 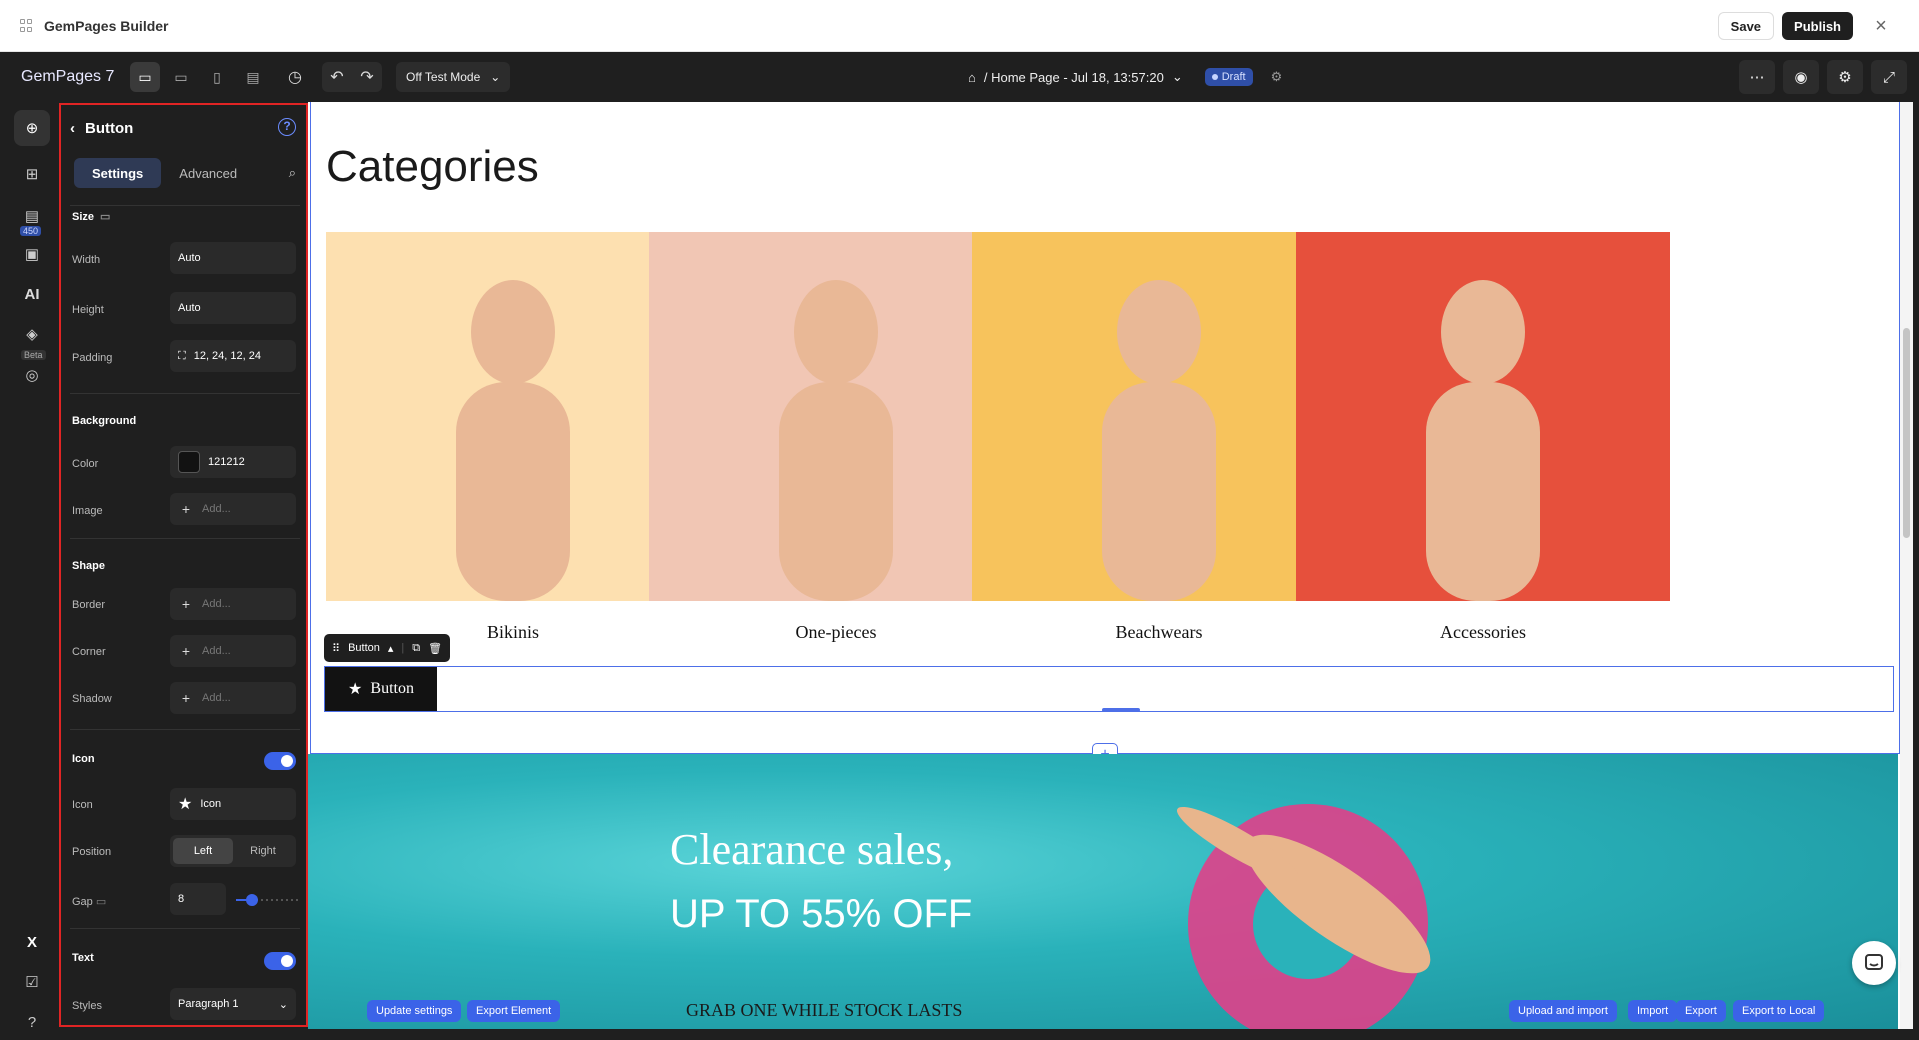 I want to click on tab-settings: Settings, so click(x=118, y=173).